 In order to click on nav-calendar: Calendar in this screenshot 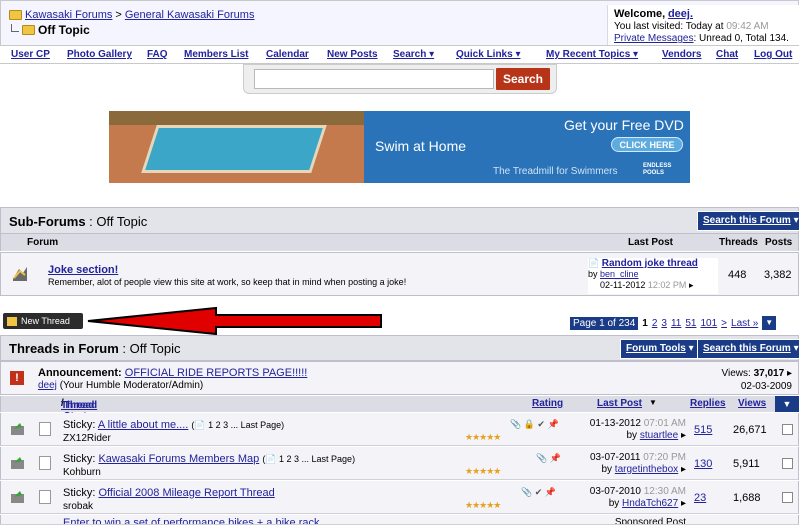, I will do `click(287, 54)`.